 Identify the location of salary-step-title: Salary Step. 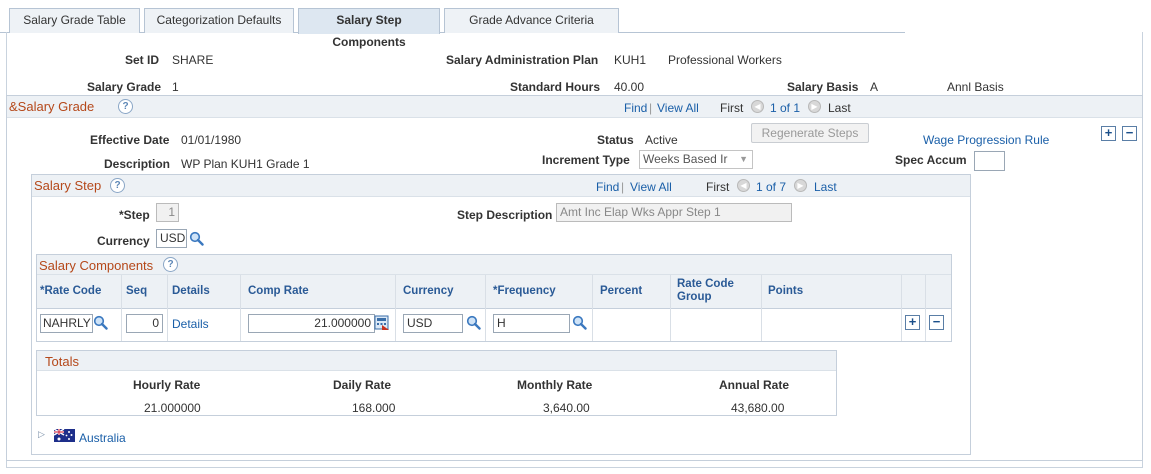
(68, 185).